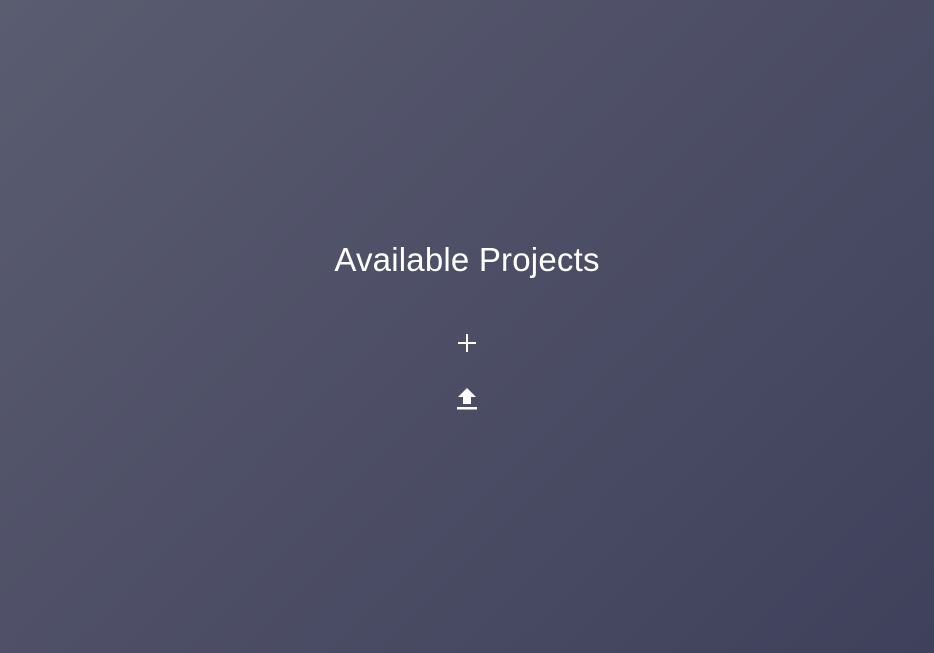  I want to click on upload-project-button, so click(467, 399).